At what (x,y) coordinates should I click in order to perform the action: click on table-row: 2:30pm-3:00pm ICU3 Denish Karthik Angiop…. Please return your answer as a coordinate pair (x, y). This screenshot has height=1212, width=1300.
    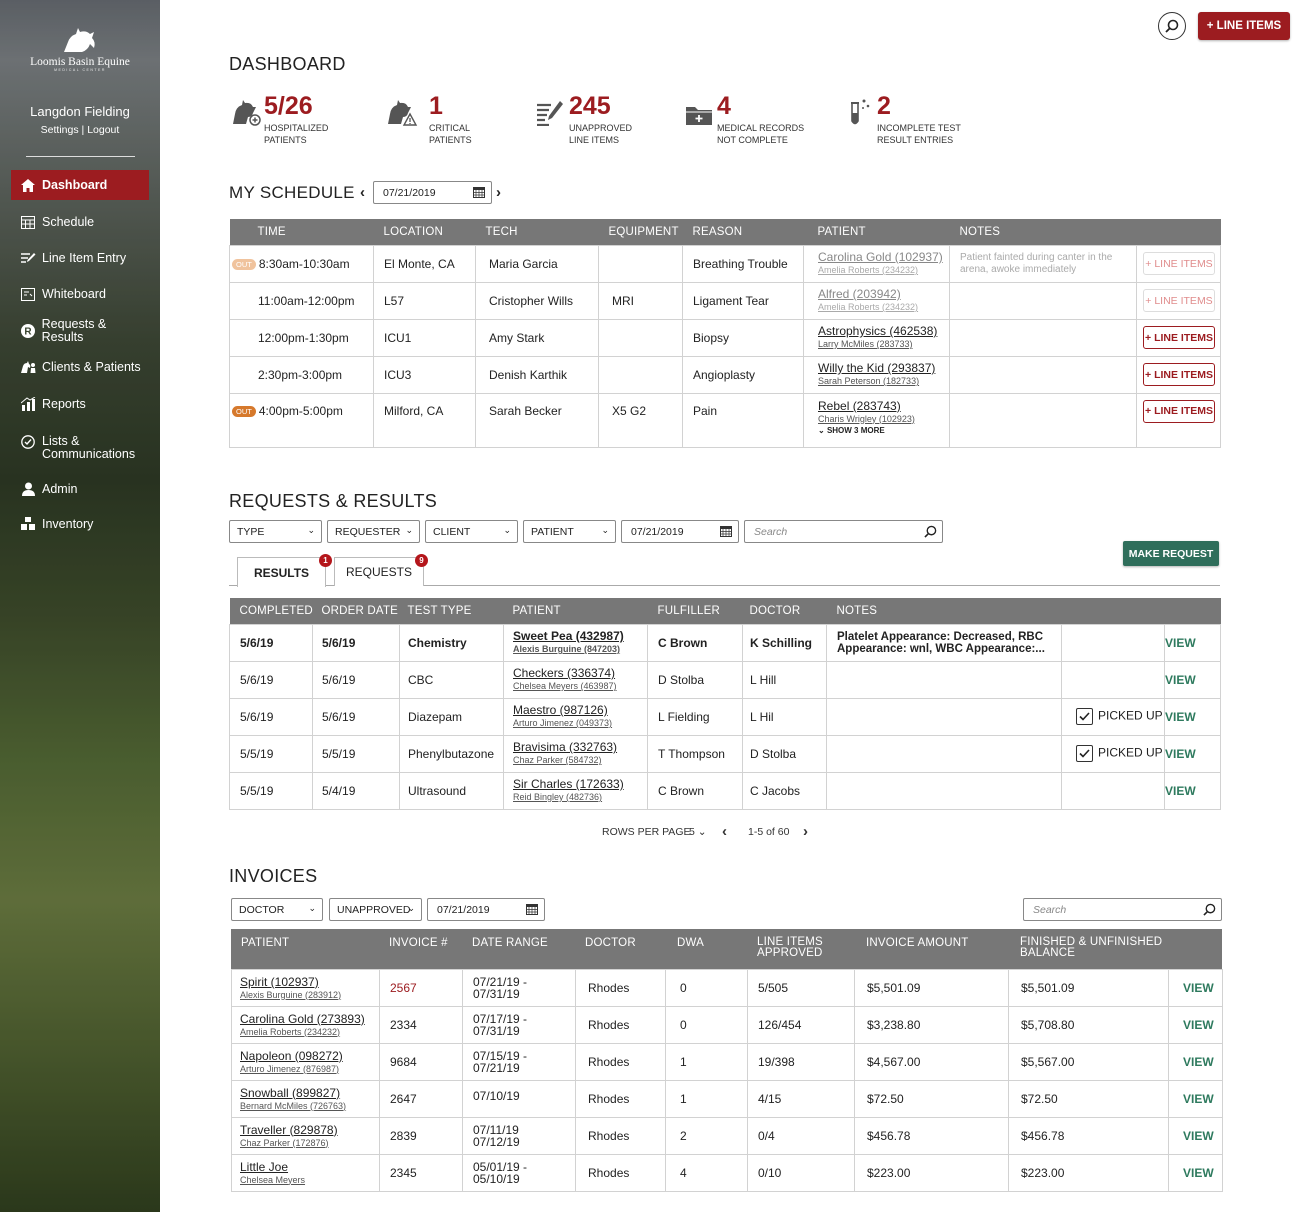
    Looking at the image, I should click on (725, 374).